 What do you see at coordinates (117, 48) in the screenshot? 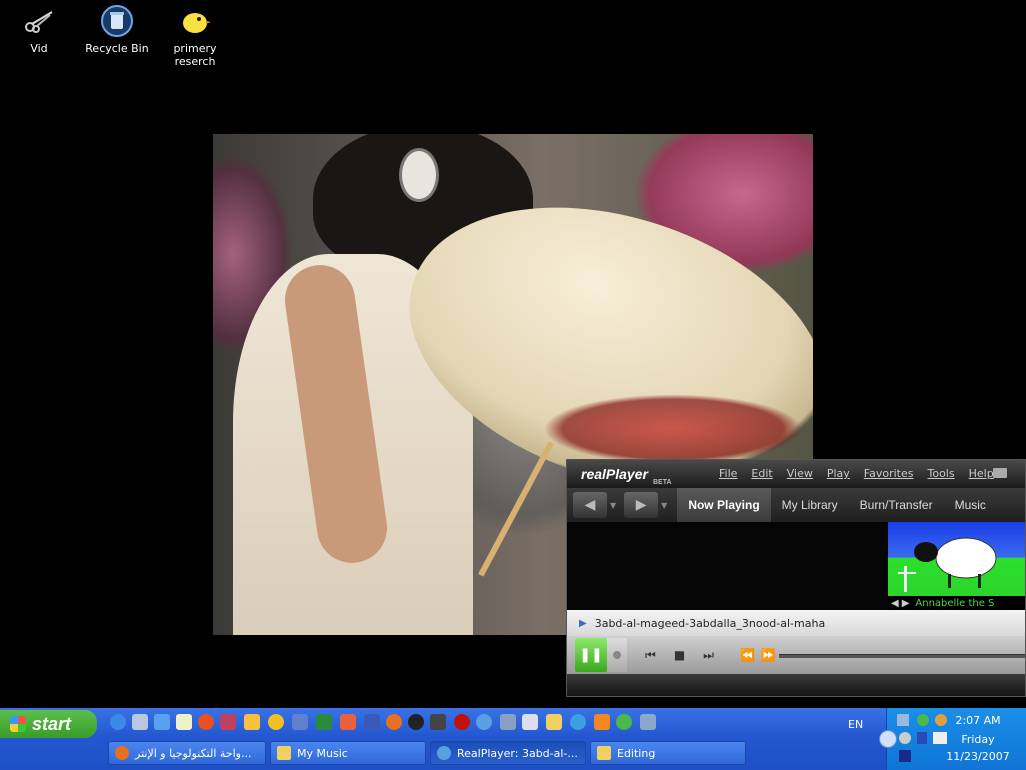
I see `desktop-icon-label: Recycle Bin` at bounding box center [117, 48].